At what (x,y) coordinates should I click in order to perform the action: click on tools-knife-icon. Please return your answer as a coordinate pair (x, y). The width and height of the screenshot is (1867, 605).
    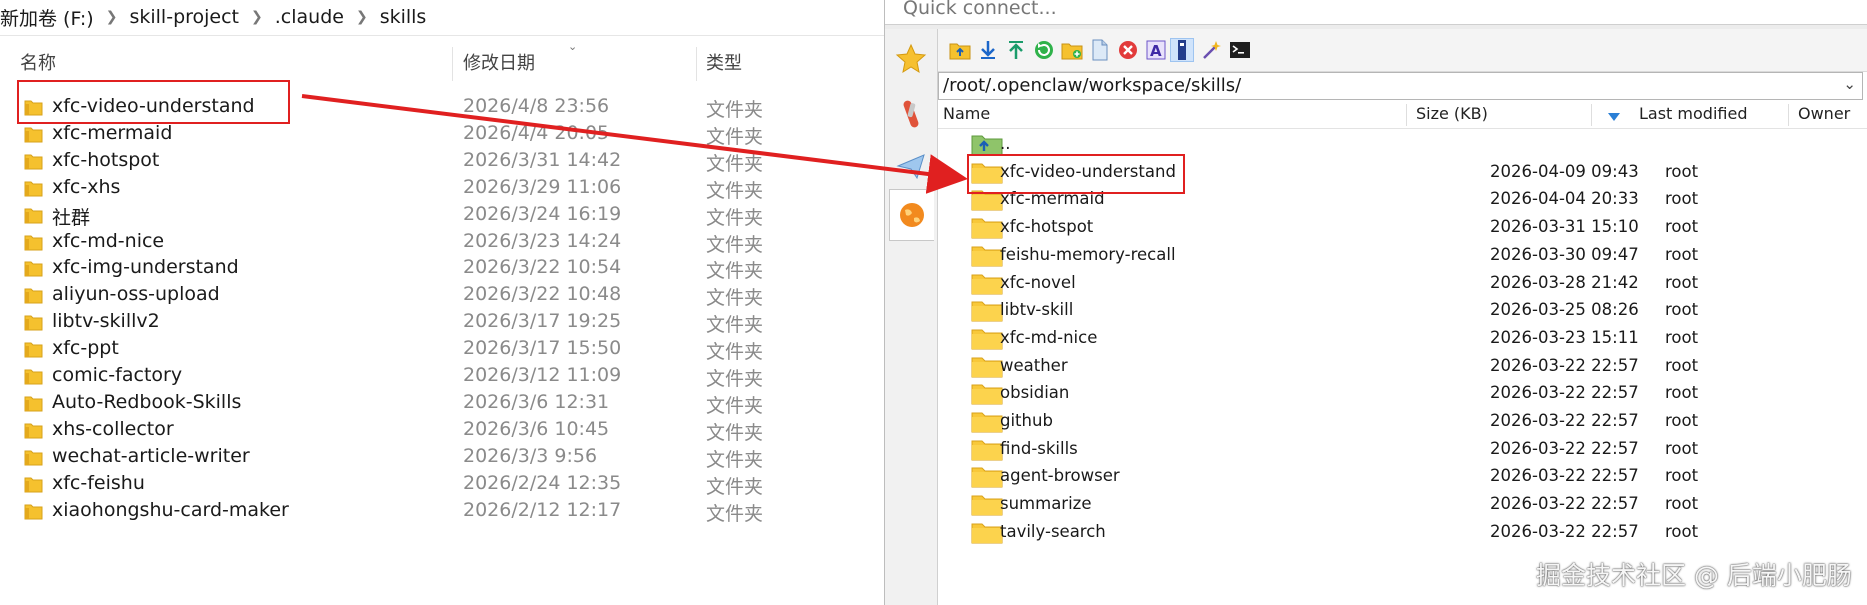
    Looking at the image, I should click on (911, 114).